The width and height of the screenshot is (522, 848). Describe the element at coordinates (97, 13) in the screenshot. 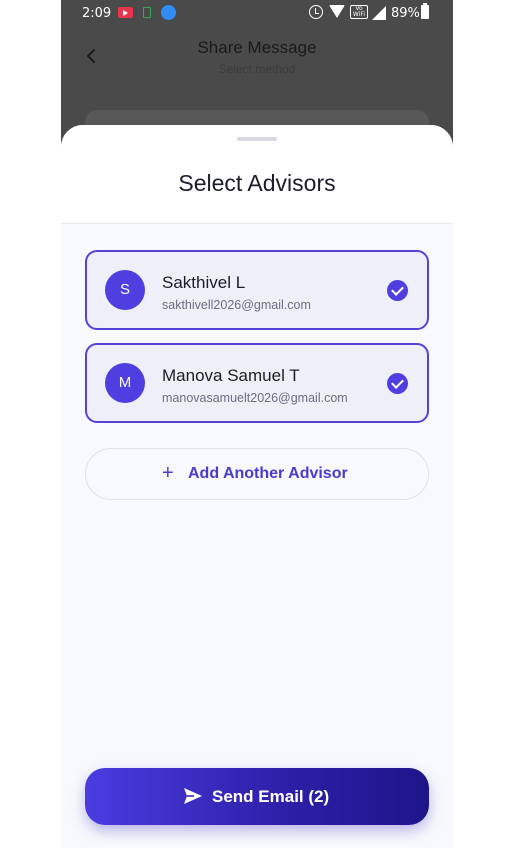

I see `status-time: 2:09` at that location.